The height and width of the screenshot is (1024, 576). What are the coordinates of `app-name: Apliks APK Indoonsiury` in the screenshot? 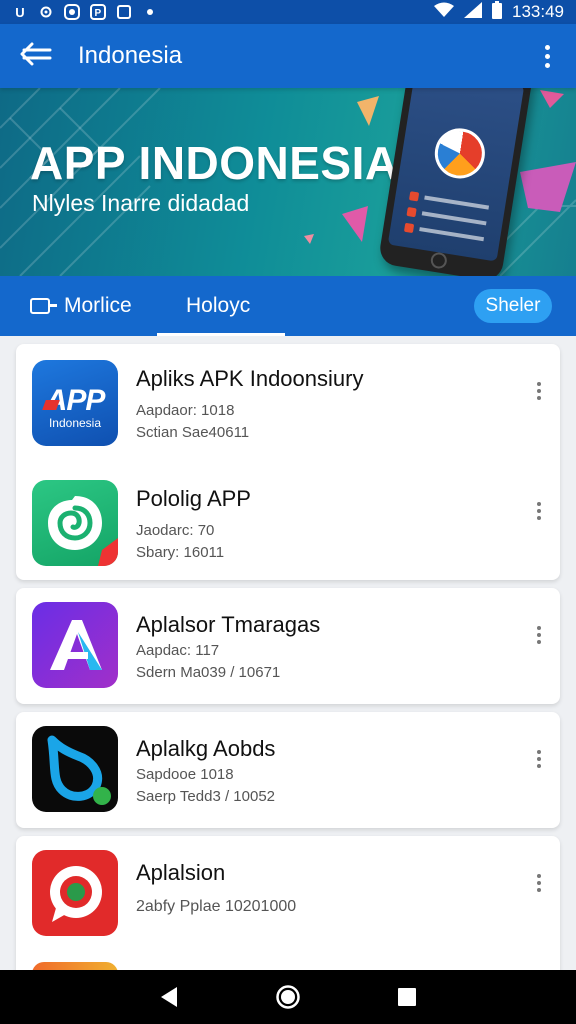 It's located at (250, 378).